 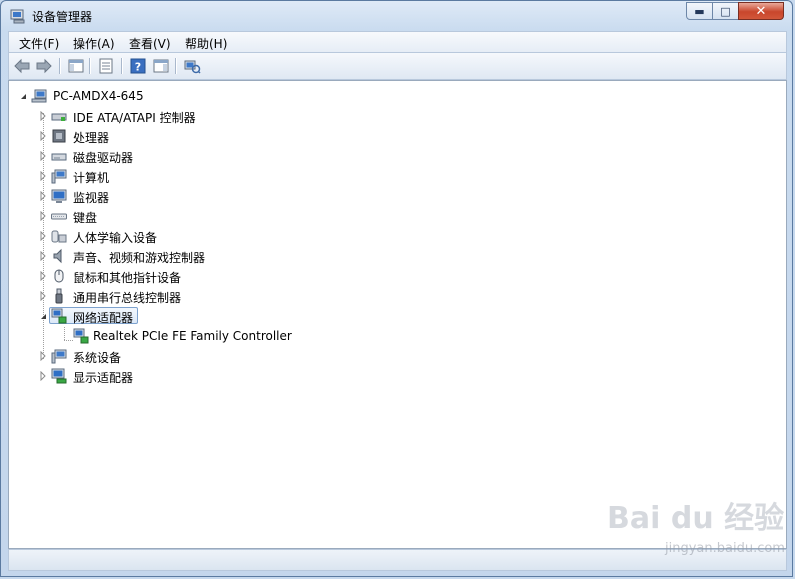 I want to click on tree-node-network-adapter: 网络适配器, so click(x=97, y=316).